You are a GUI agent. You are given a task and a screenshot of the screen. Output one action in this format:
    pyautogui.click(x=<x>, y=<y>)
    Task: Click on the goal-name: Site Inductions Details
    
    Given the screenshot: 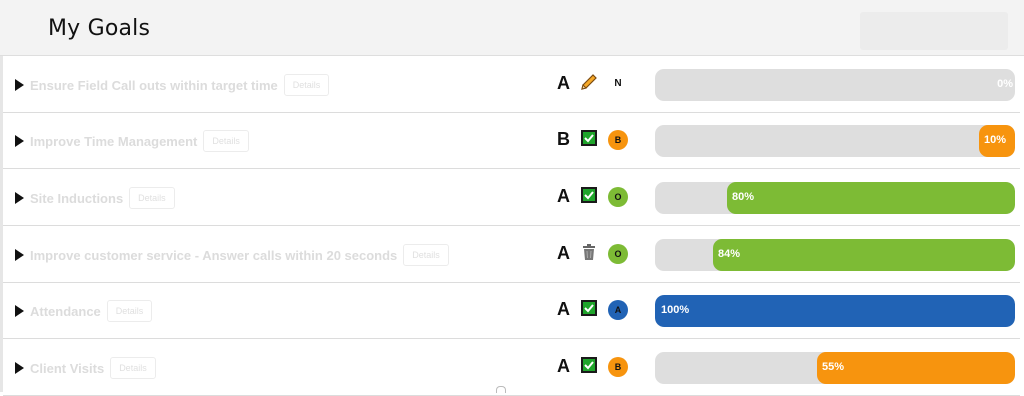 What is the action you would take?
    pyautogui.click(x=102, y=198)
    